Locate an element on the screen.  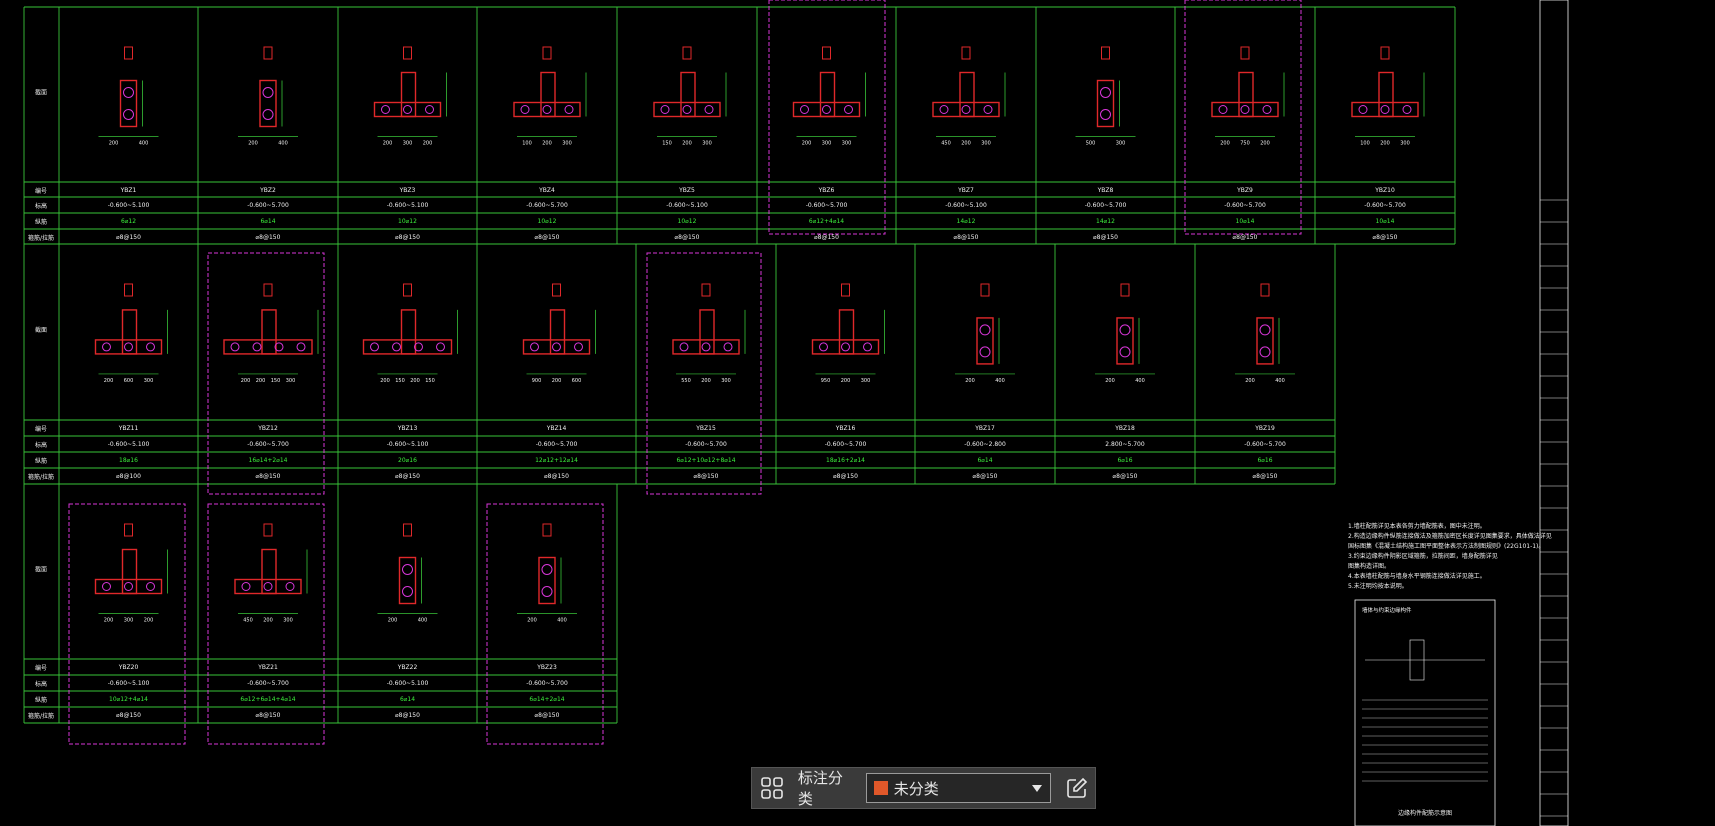
wall-column-number: YBZ15 is located at coordinates (705, 428).